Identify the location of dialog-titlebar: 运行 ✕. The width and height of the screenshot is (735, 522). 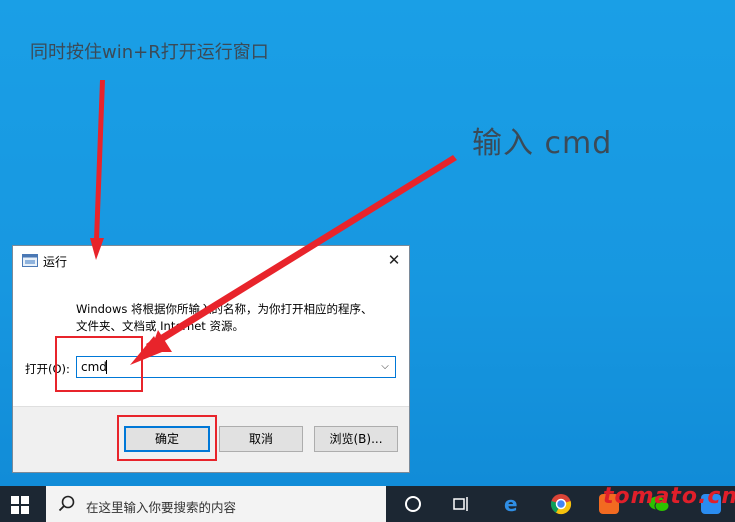
(211, 261).